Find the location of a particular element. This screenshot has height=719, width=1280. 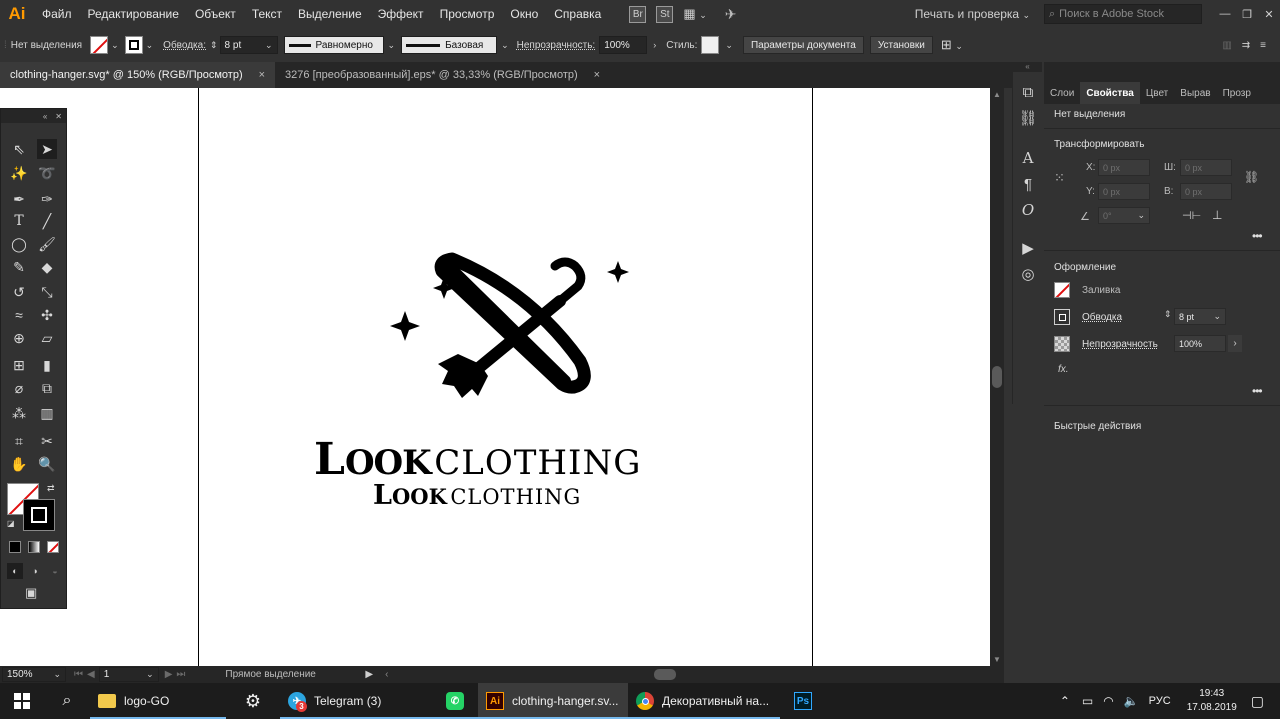

close-button: ✕ is located at coordinates (1269, 14).